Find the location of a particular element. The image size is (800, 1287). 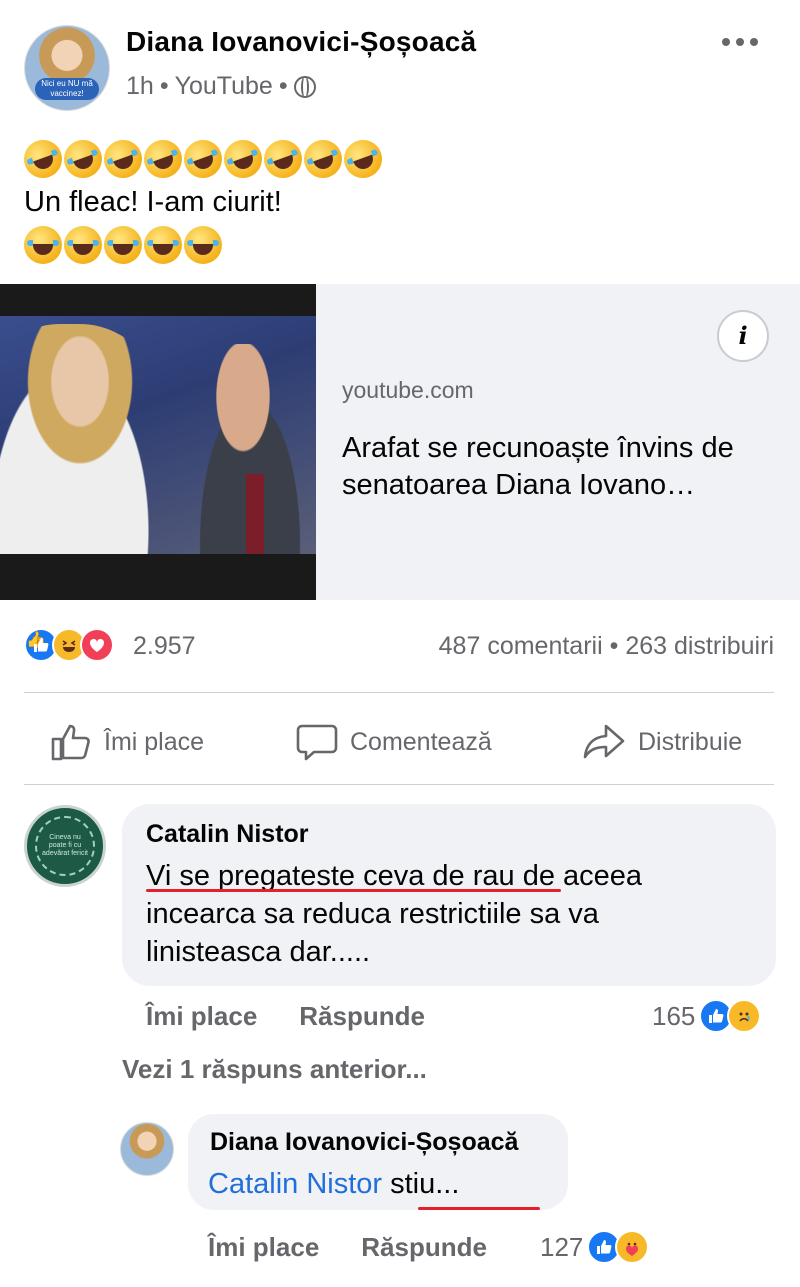

speech-bubble-icon is located at coordinates (317, 742).